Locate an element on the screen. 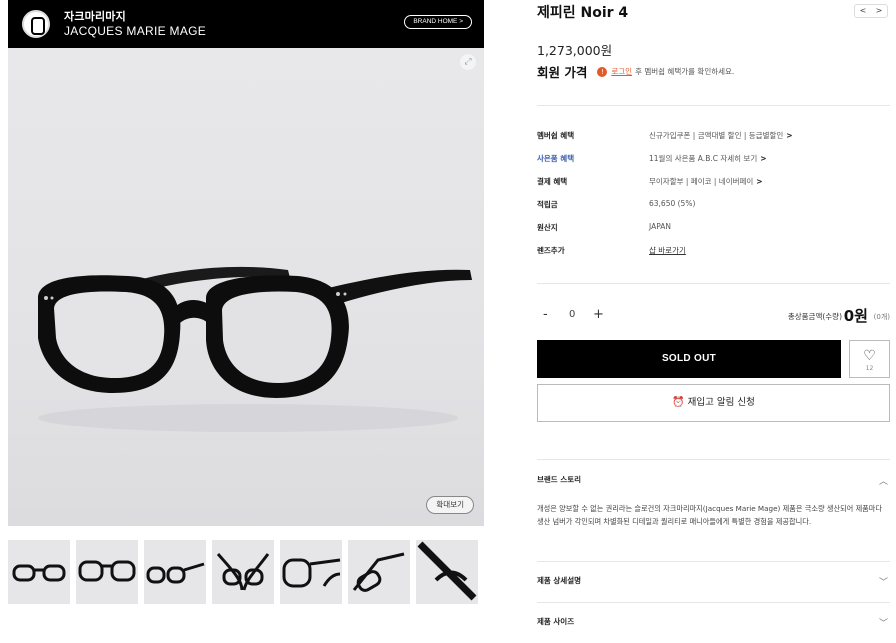  glasses-illustration is located at coordinates (255, 349).